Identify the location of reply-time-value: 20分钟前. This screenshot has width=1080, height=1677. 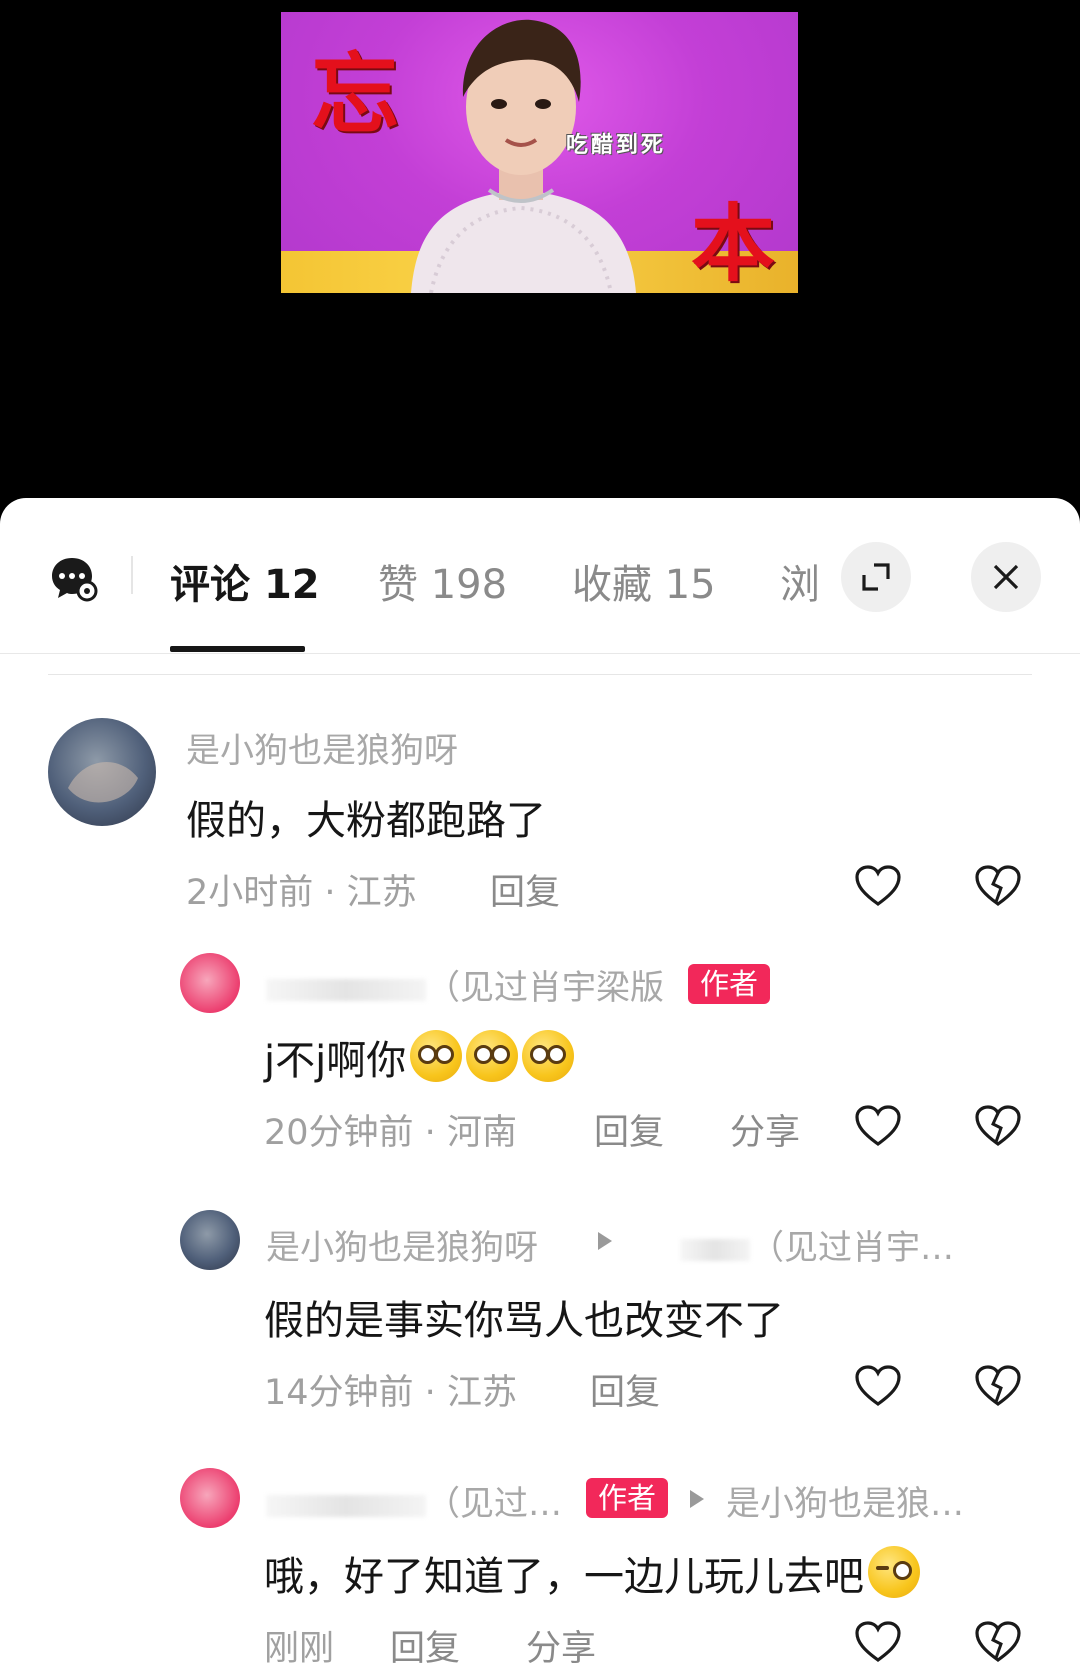
(339, 1133).